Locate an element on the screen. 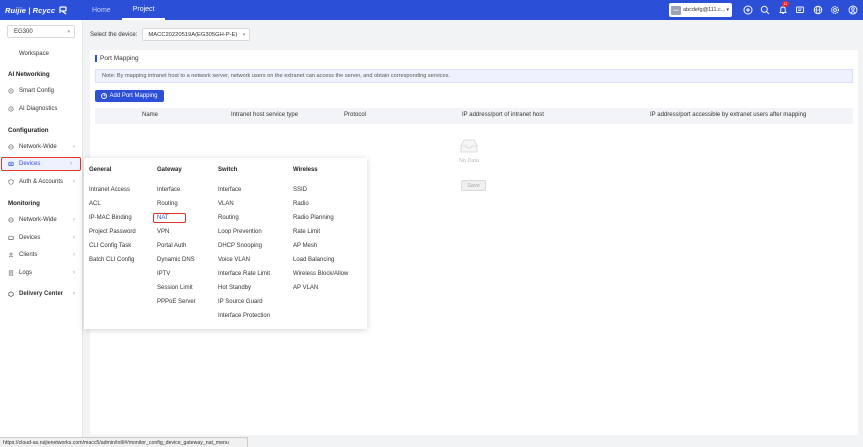 Image resolution: width=863 pixels, height=447 pixels. menu-item-ap-vlan: AP VLAN is located at coordinates (305, 288).